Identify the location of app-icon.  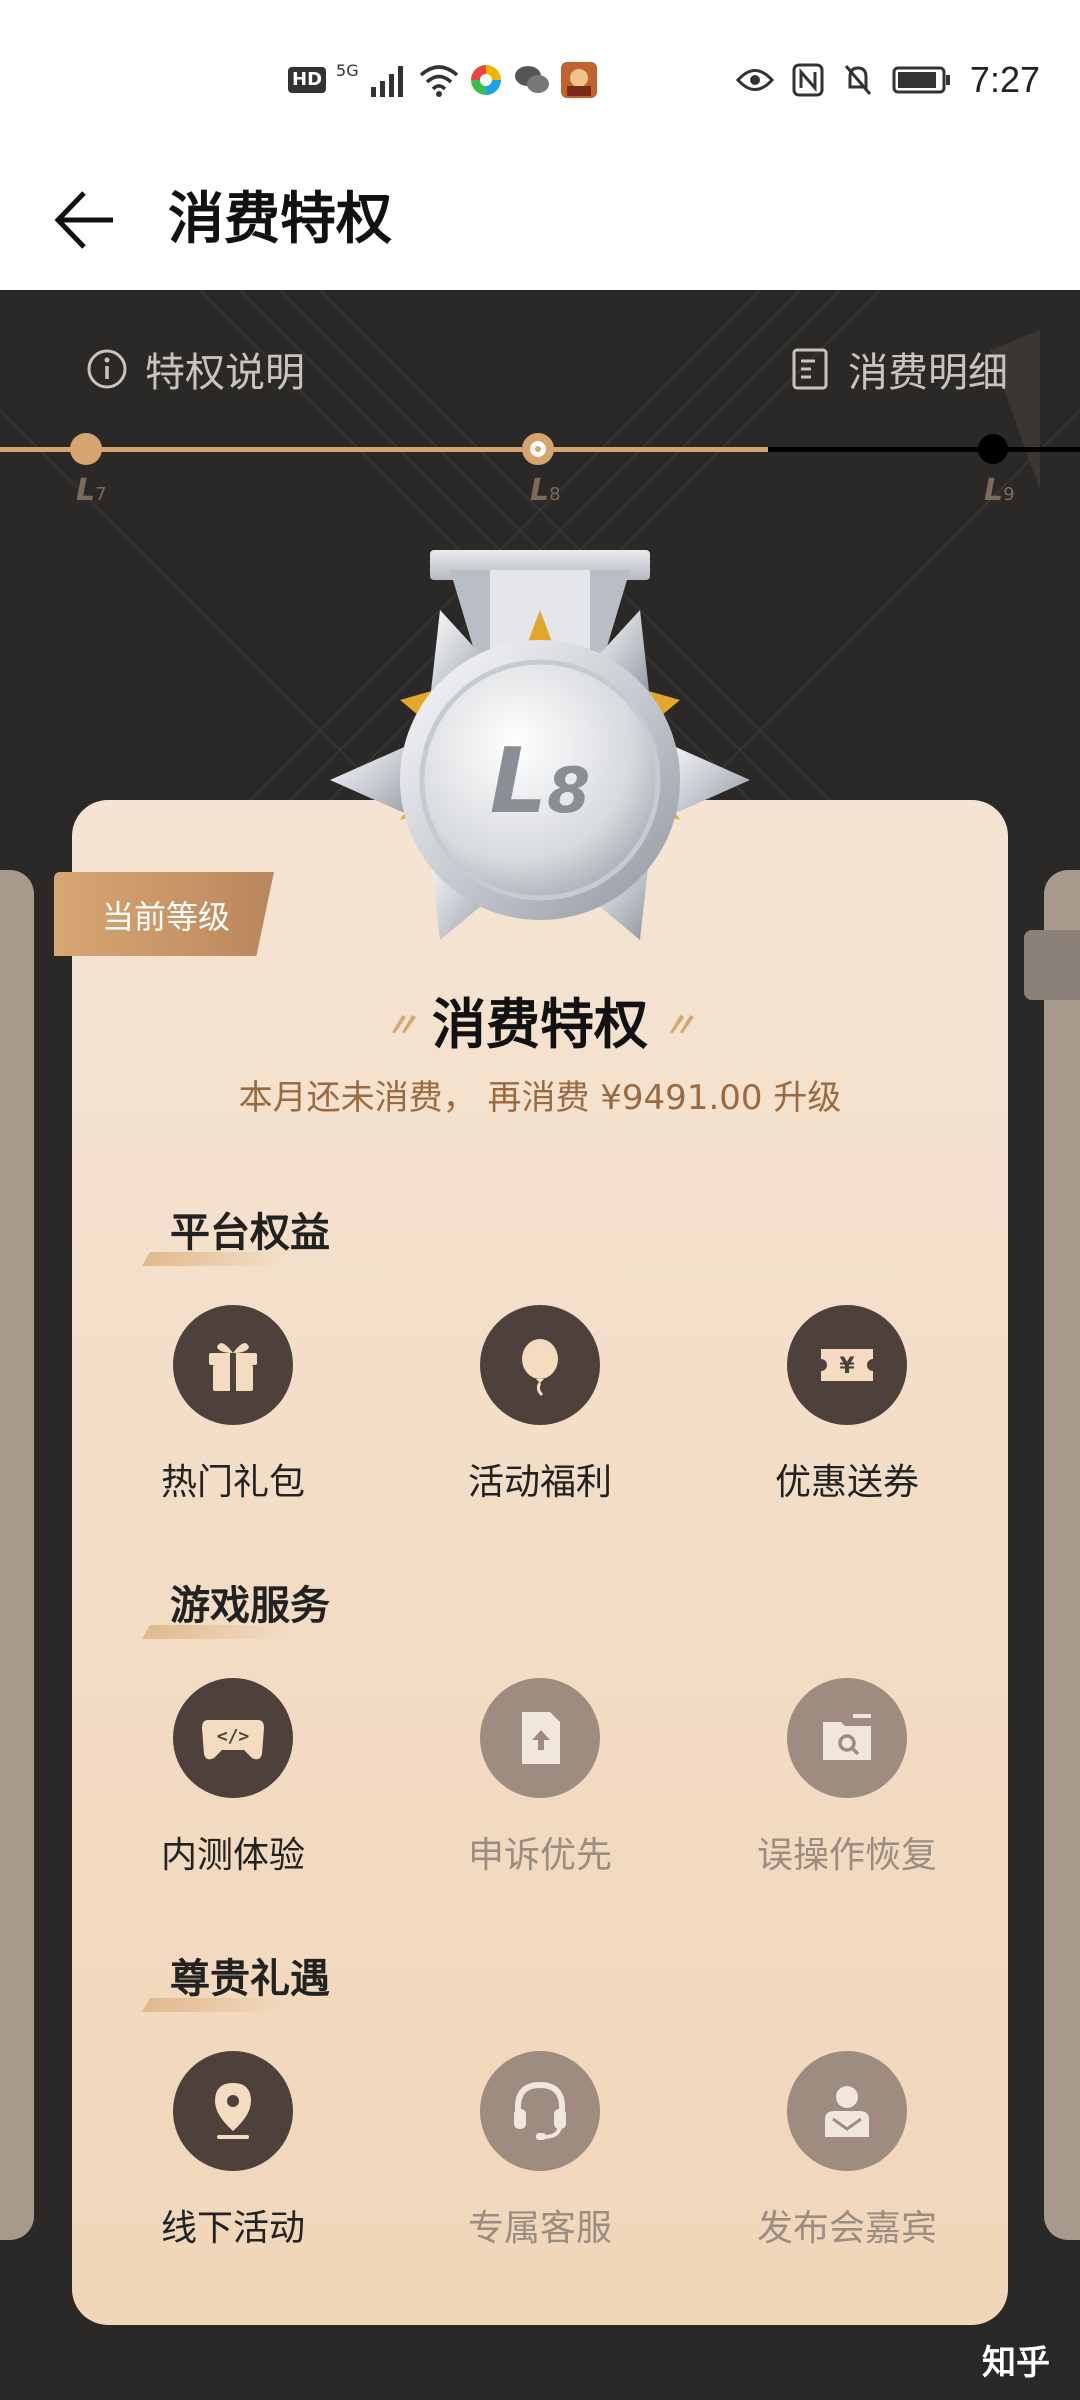
(485, 80).